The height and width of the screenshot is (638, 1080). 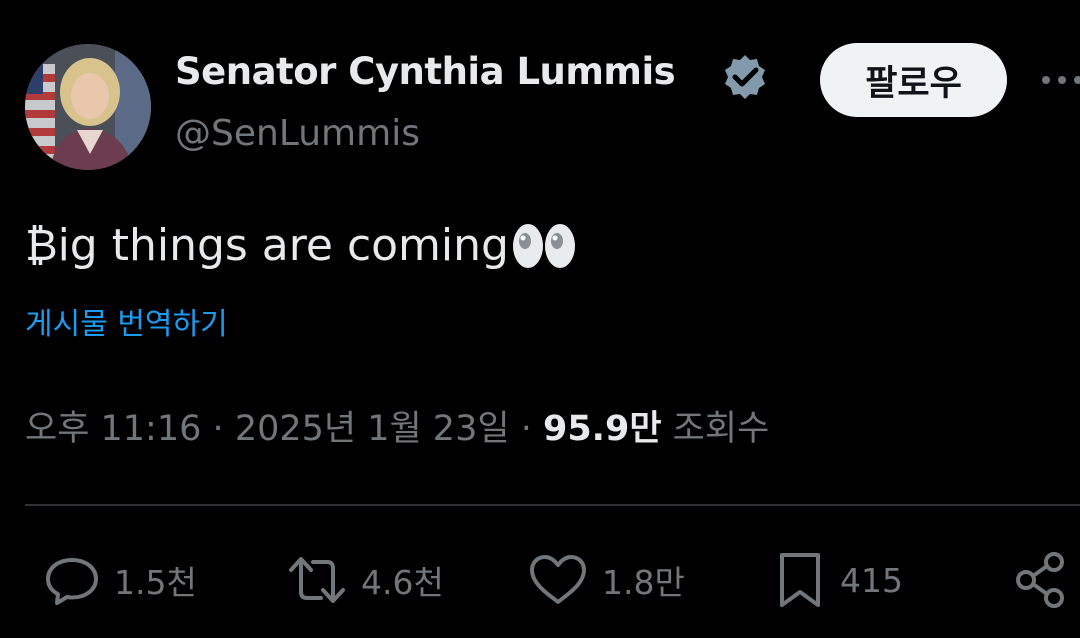 I want to click on reply-button: 1.5천, so click(x=119, y=580).